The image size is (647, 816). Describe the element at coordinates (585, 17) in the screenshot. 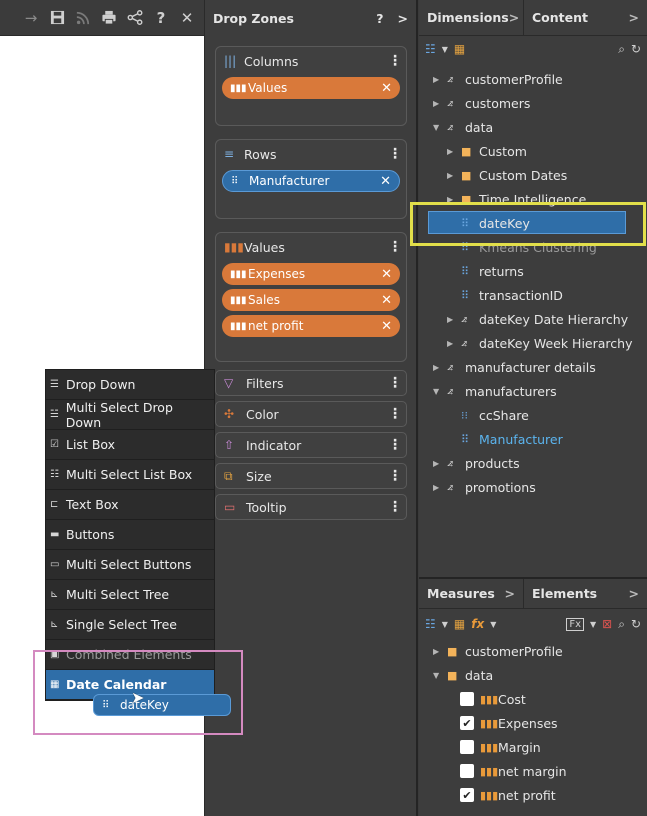

I see `tab-content: Content >` at that location.